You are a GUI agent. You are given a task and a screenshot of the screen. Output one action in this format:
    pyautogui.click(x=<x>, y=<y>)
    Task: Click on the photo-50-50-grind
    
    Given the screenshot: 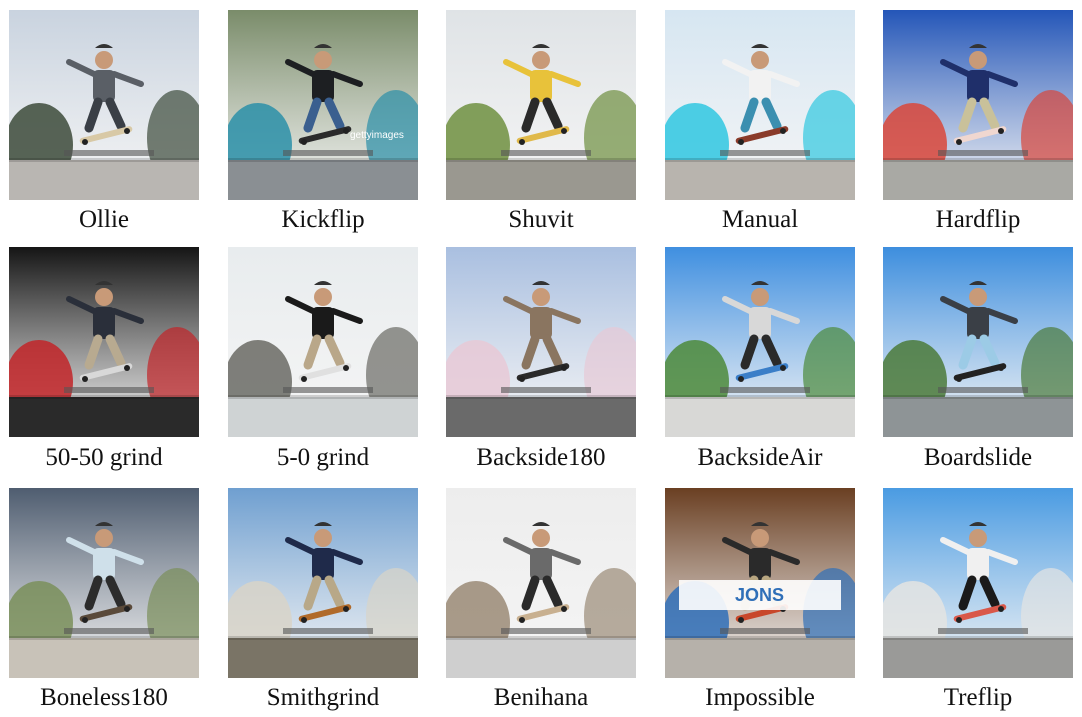 What is the action you would take?
    pyautogui.click(x=104, y=342)
    